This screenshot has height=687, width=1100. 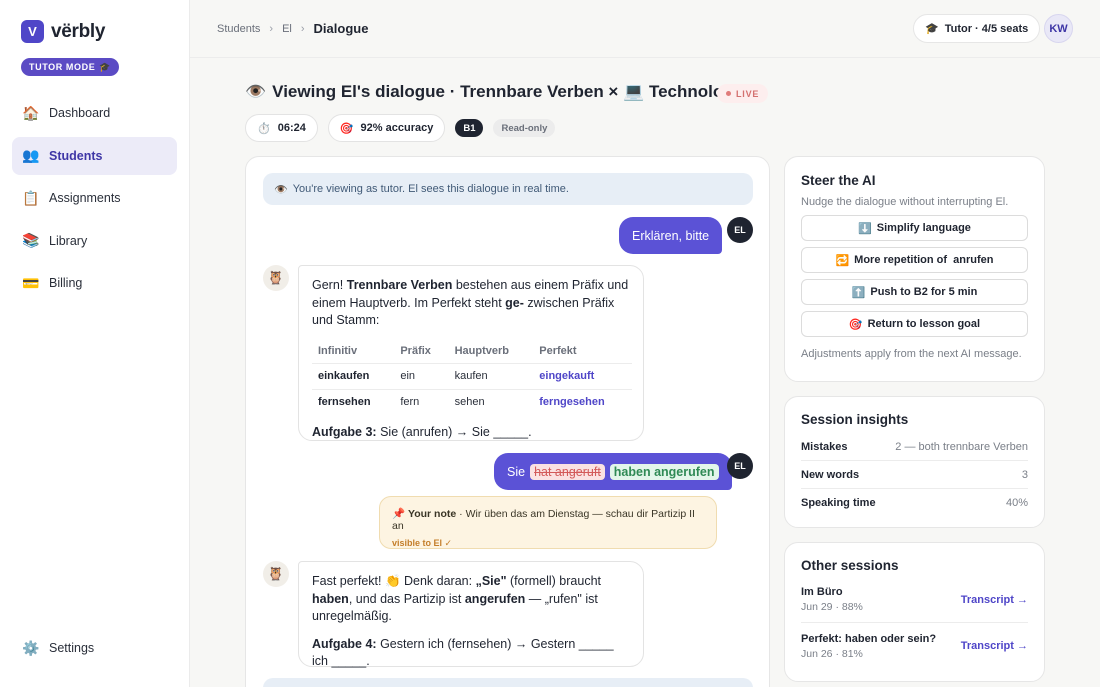 I want to click on tutor-mode-badge: TUTOR MODE 🎓, so click(x=70, y=67).